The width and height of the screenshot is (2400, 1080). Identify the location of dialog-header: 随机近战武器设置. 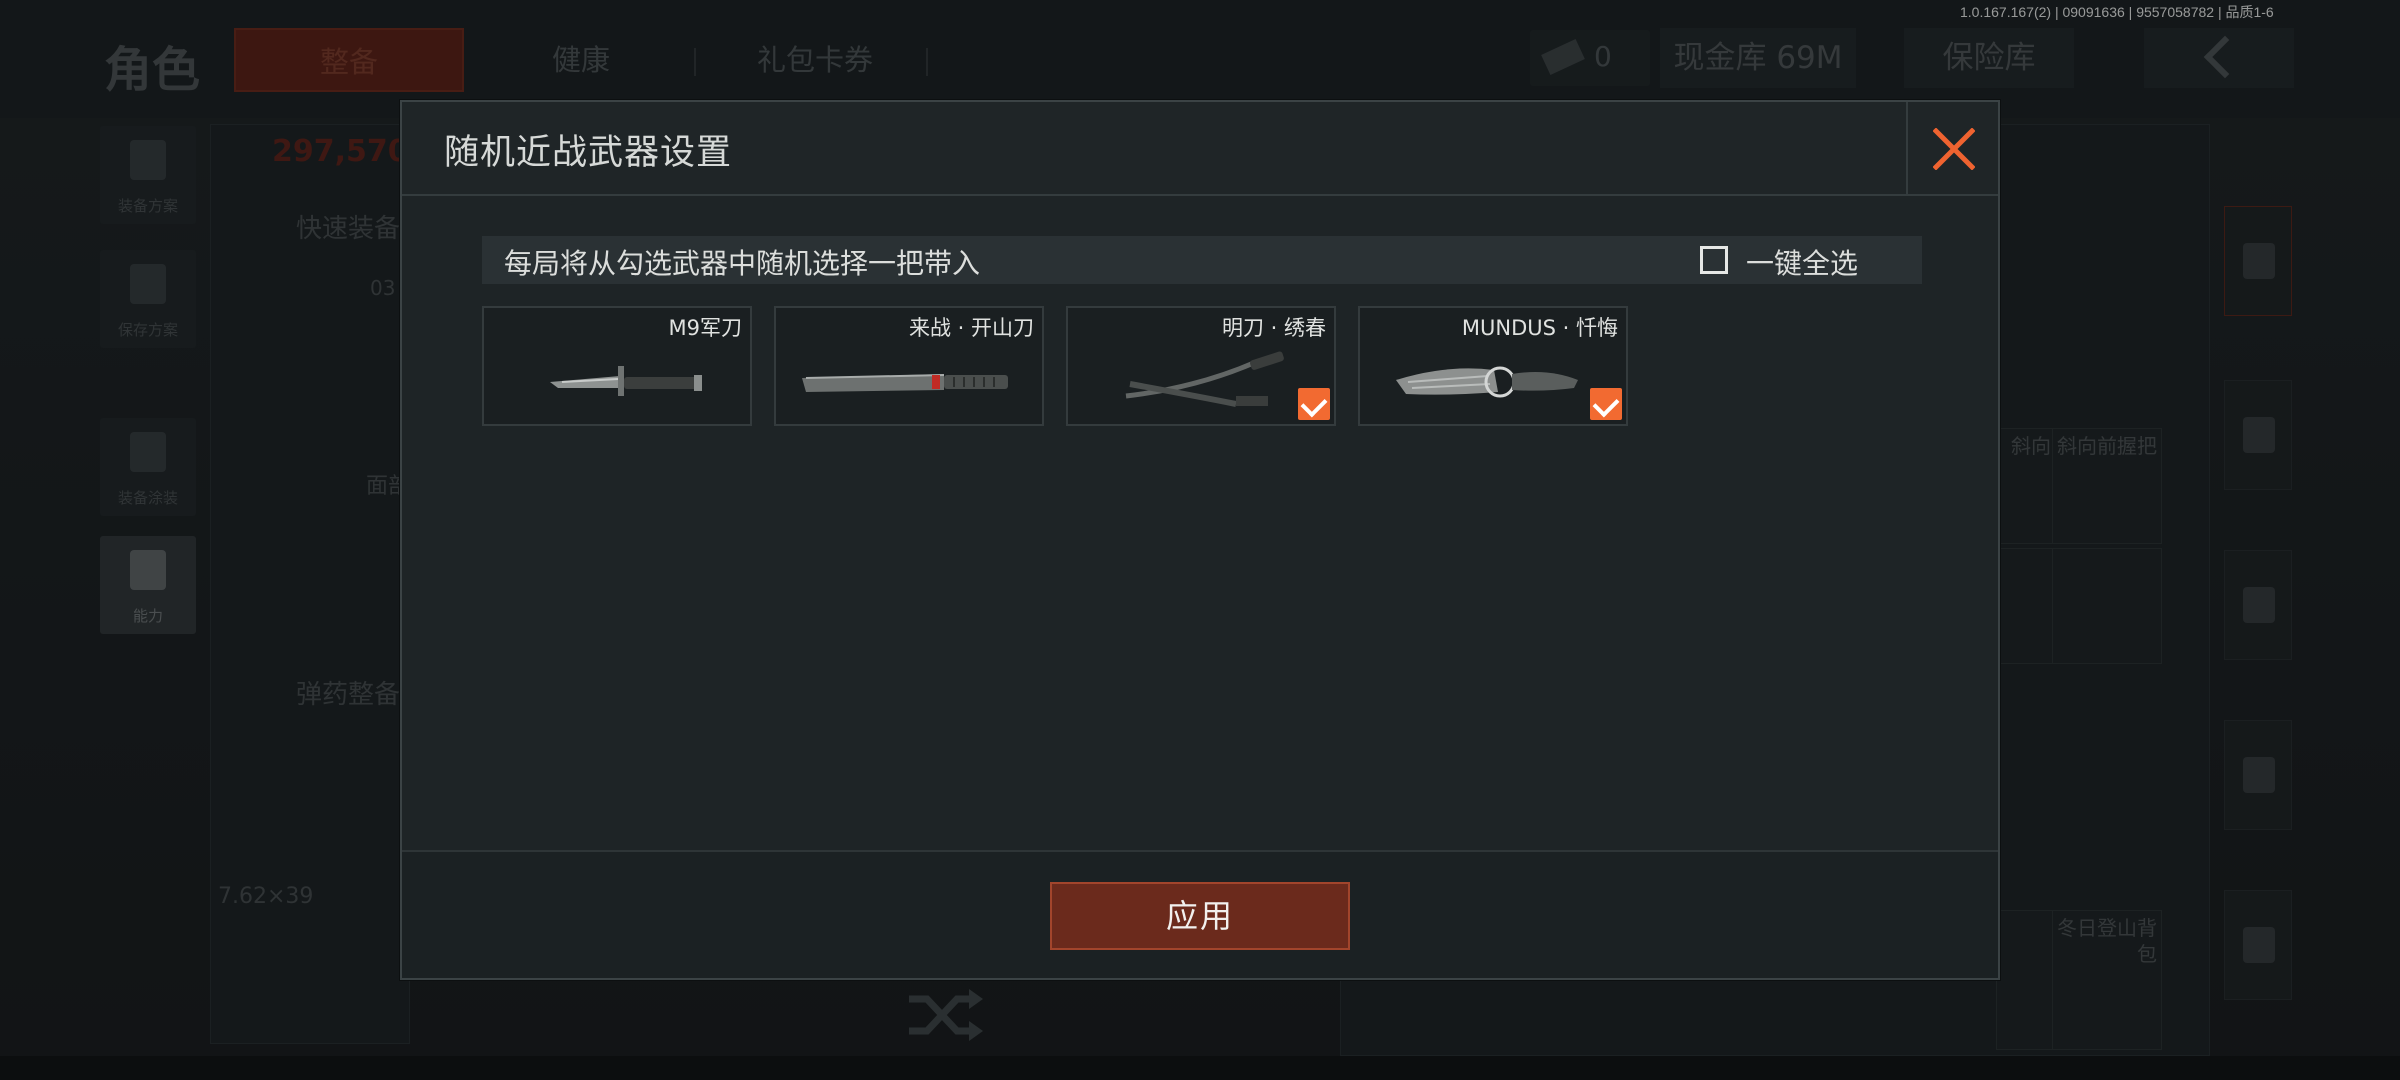
(1200, 149).